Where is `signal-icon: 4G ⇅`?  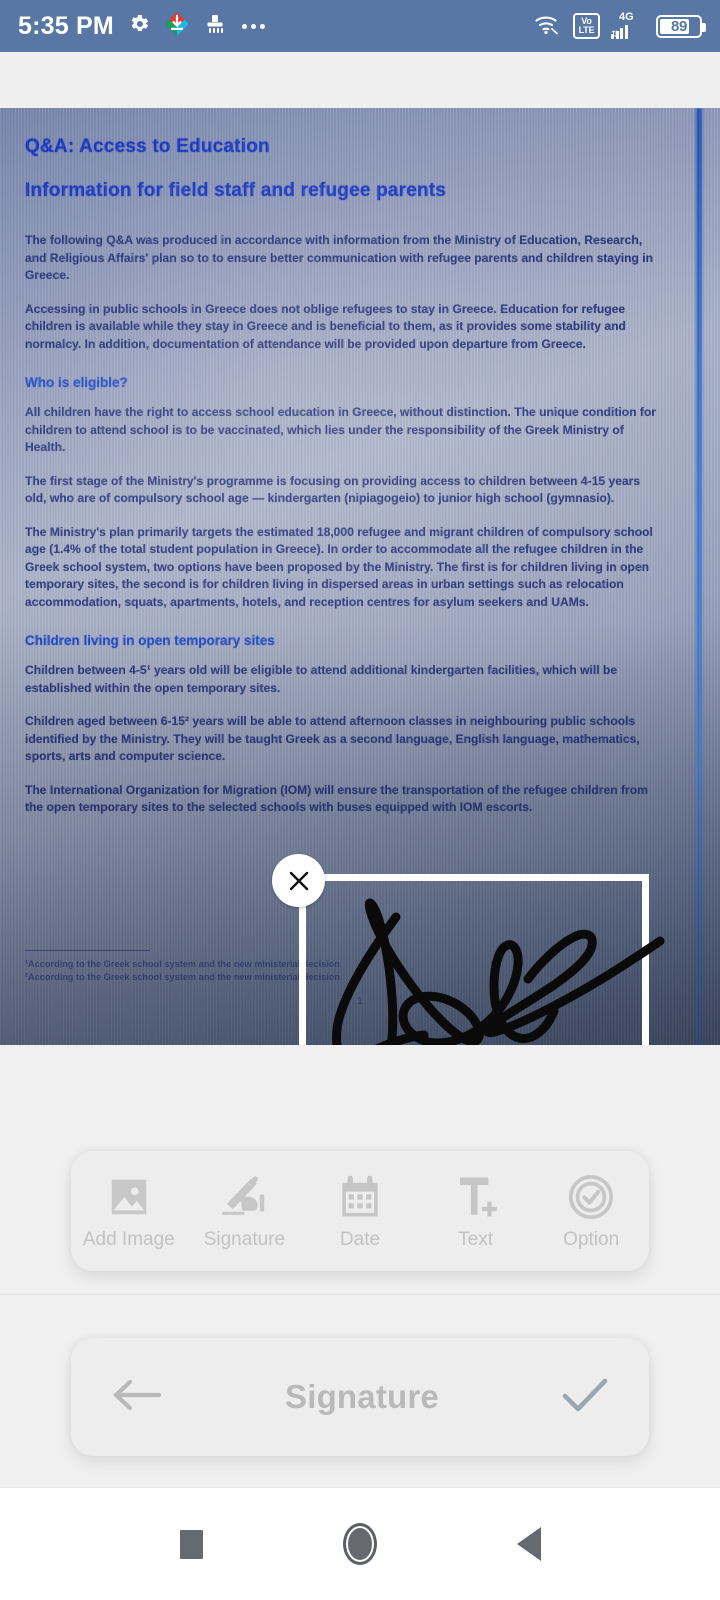 signal-icon: 4G ⇅ is located at coordinates (622, 25).